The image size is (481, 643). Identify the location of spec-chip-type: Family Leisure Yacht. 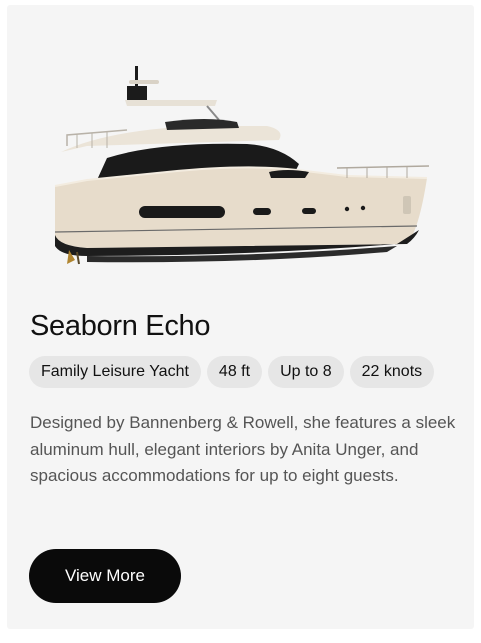
(115, 372).